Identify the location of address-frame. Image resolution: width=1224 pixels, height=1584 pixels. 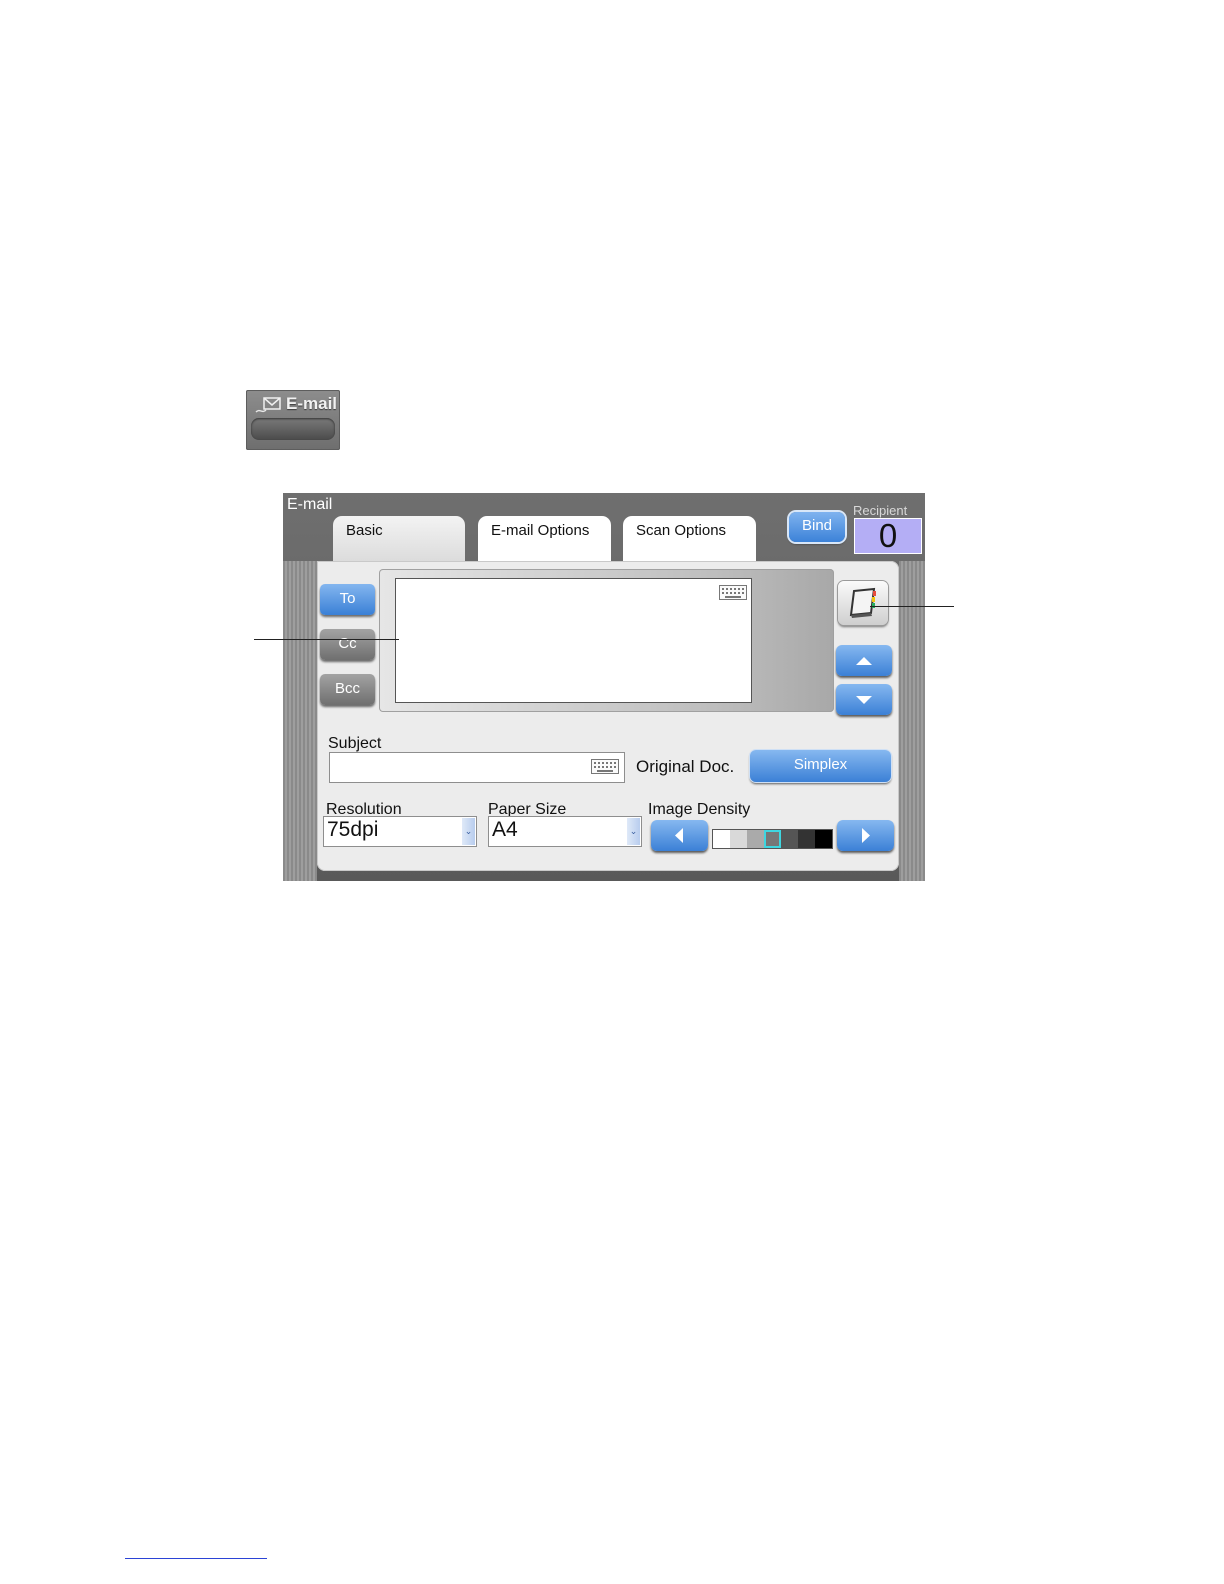
(606, 640).